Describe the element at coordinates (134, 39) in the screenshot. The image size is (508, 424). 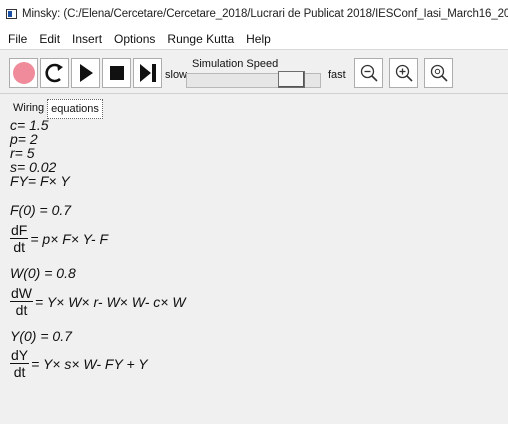
I see `menu-options: Options` at that location.